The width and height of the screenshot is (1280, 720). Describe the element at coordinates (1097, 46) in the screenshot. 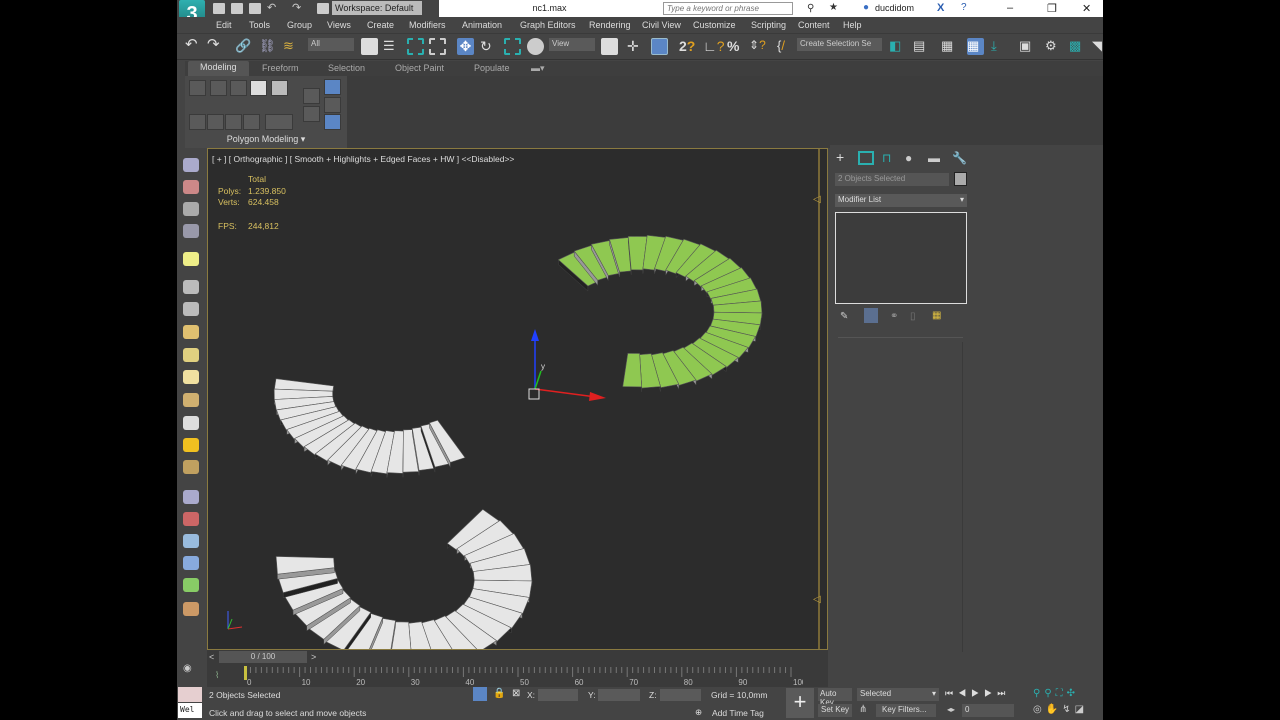

I see `render-icon: ◥` at that location.